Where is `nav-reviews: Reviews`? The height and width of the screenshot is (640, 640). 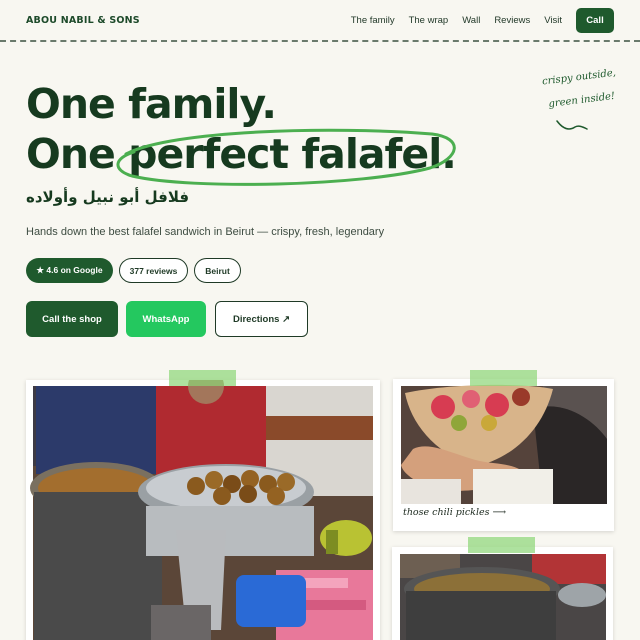 nav-reviews: Reviews is located at coordinates (512, 20).